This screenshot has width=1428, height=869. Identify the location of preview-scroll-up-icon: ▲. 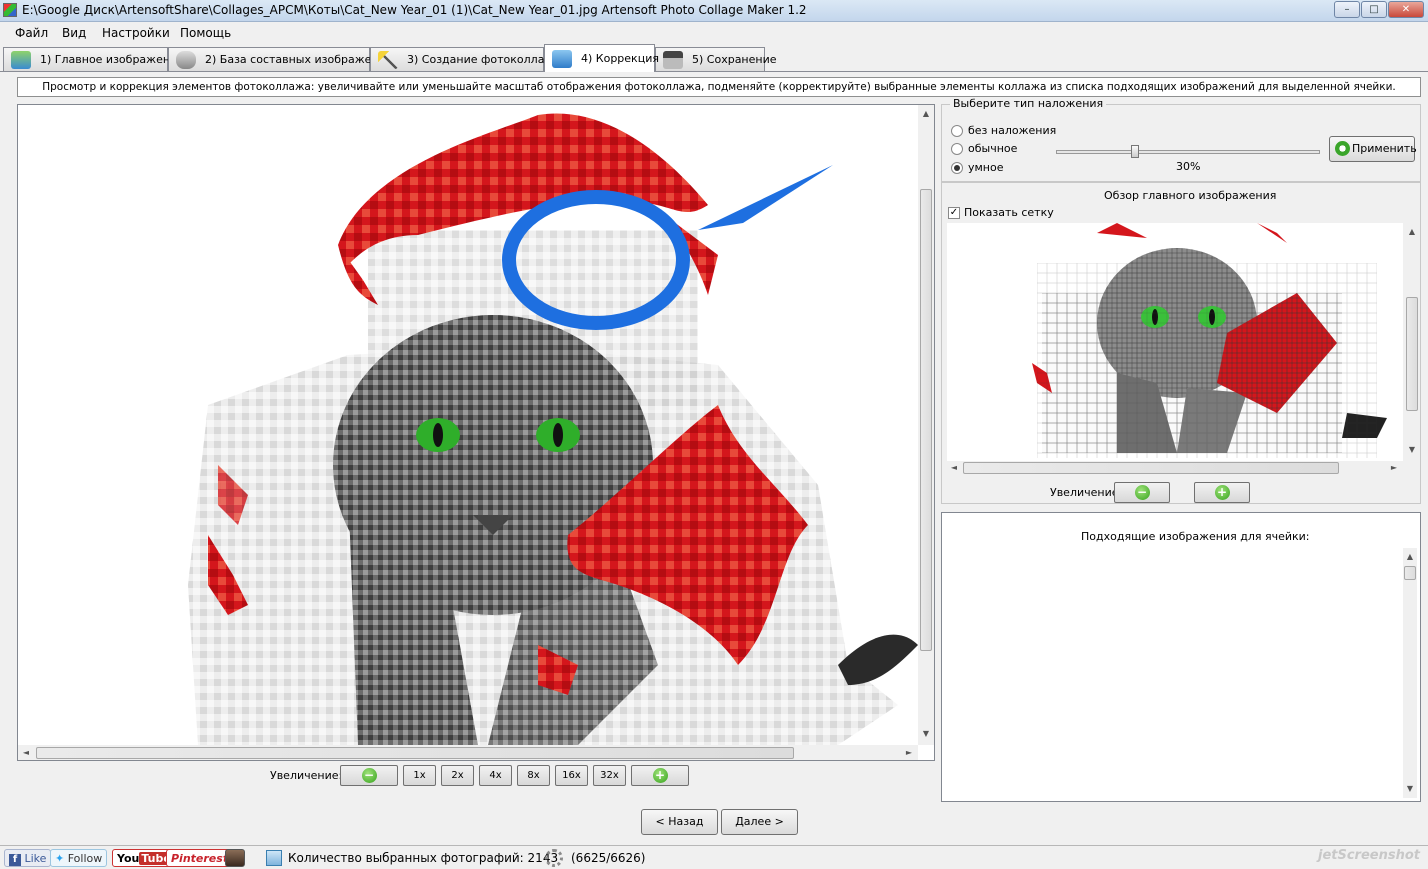
(1412, 231).